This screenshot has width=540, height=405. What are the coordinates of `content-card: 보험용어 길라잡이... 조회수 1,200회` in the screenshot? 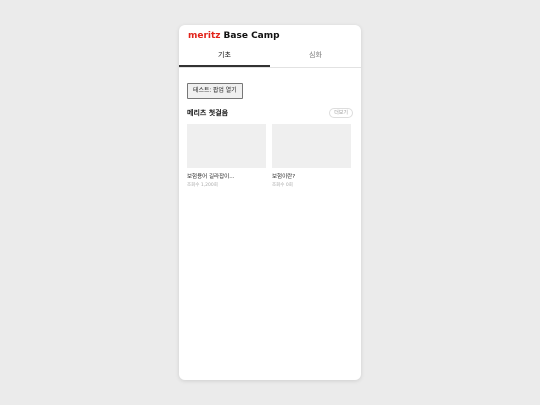 It's located at (226, 156).